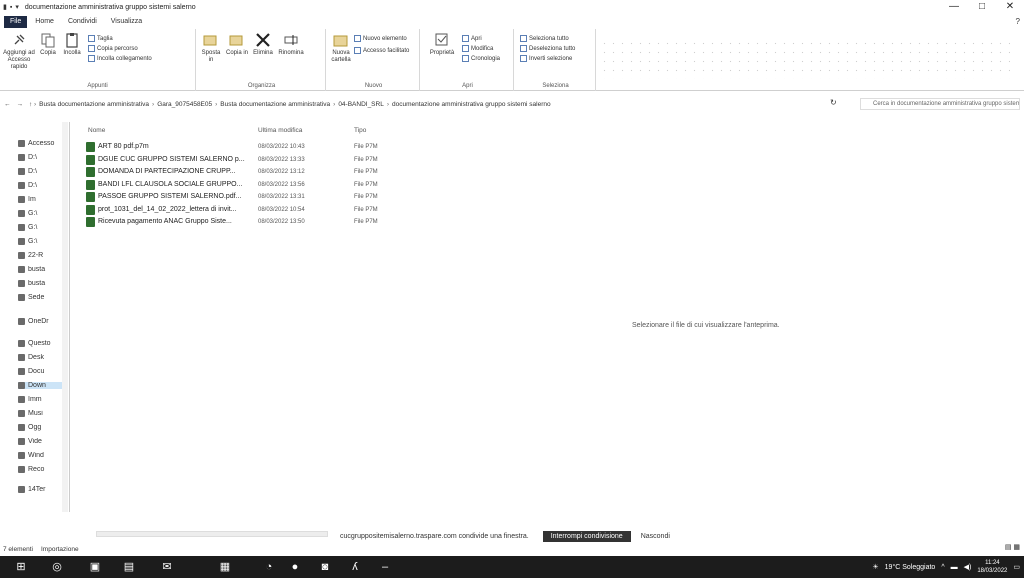 The width and height of the screenshot is (1024, 578). I want to click on easy-access-button: Accesso facilitato, so click(381, 50).